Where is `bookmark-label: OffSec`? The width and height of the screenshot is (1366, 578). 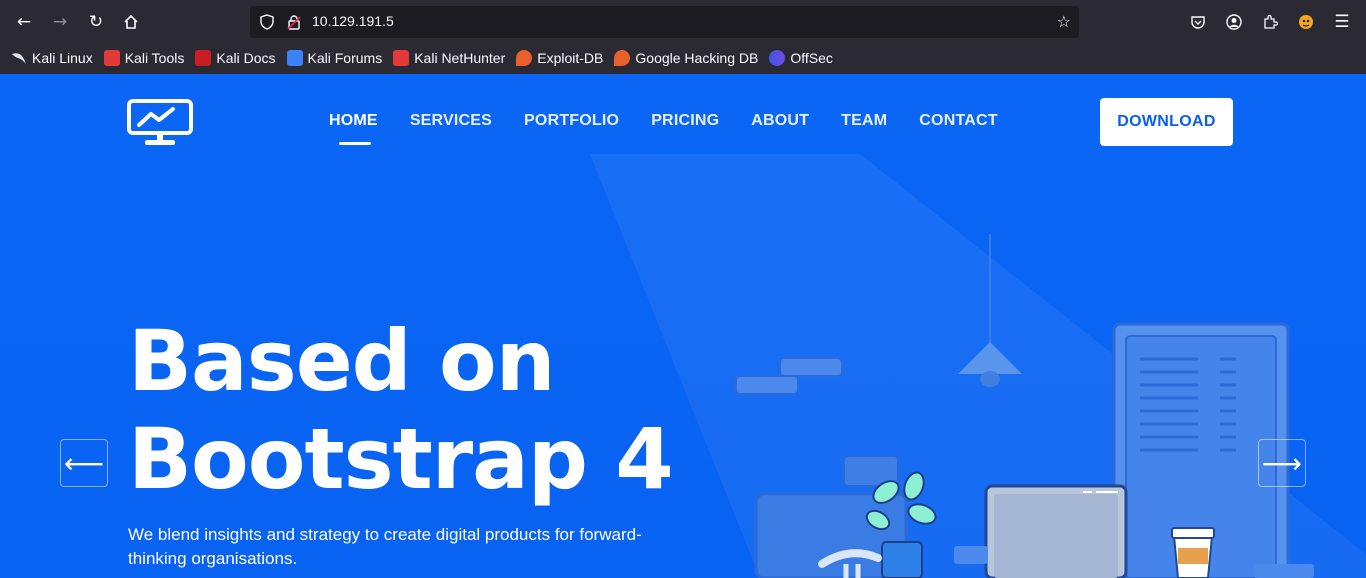 bookmark-label: OffSec is located at coordinates (811, 58).